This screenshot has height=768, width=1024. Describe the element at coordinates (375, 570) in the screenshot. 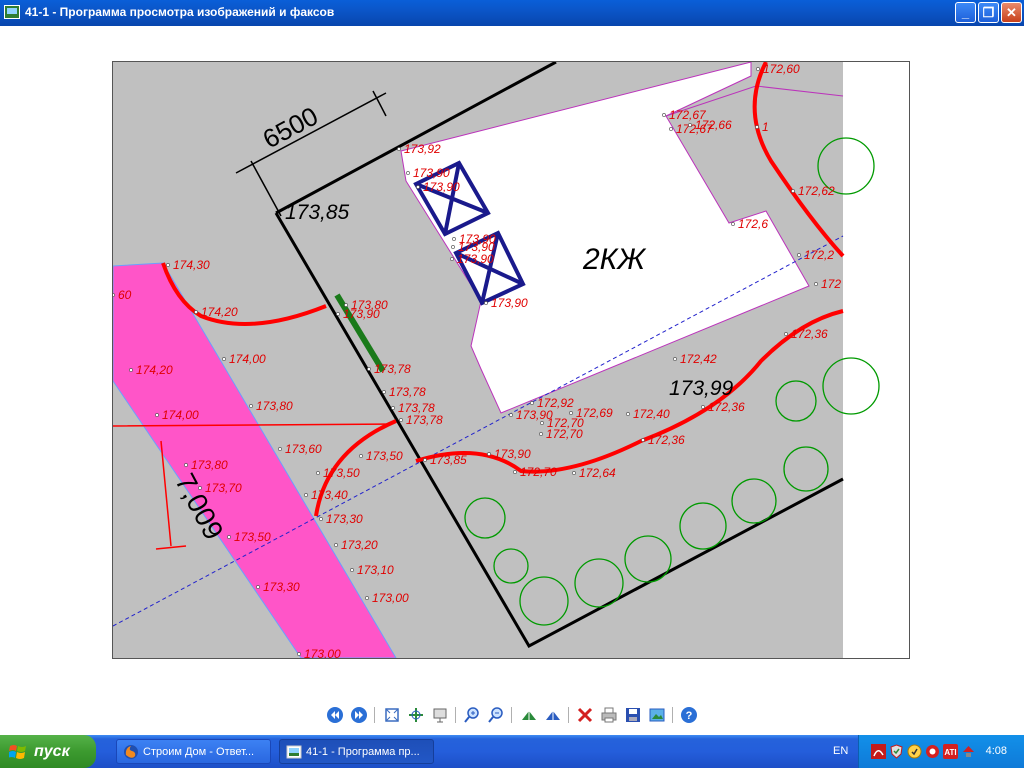

I see `level-label: 173,10` at that location.